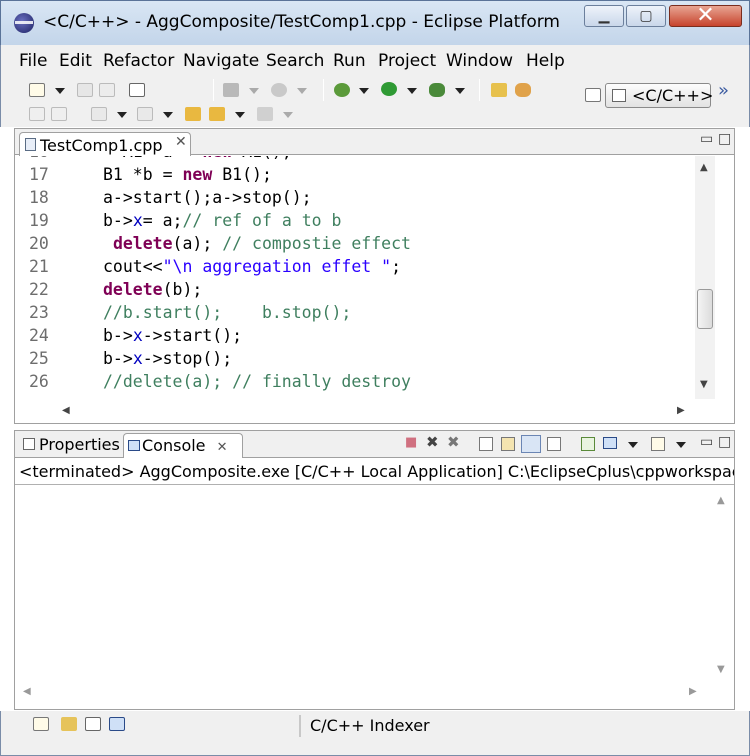 The height and width of the screenshot is (756, 750). Describe the element at coordinates (222, 447) in the screenshot. I see `close-console-icon: ✕` at that location.